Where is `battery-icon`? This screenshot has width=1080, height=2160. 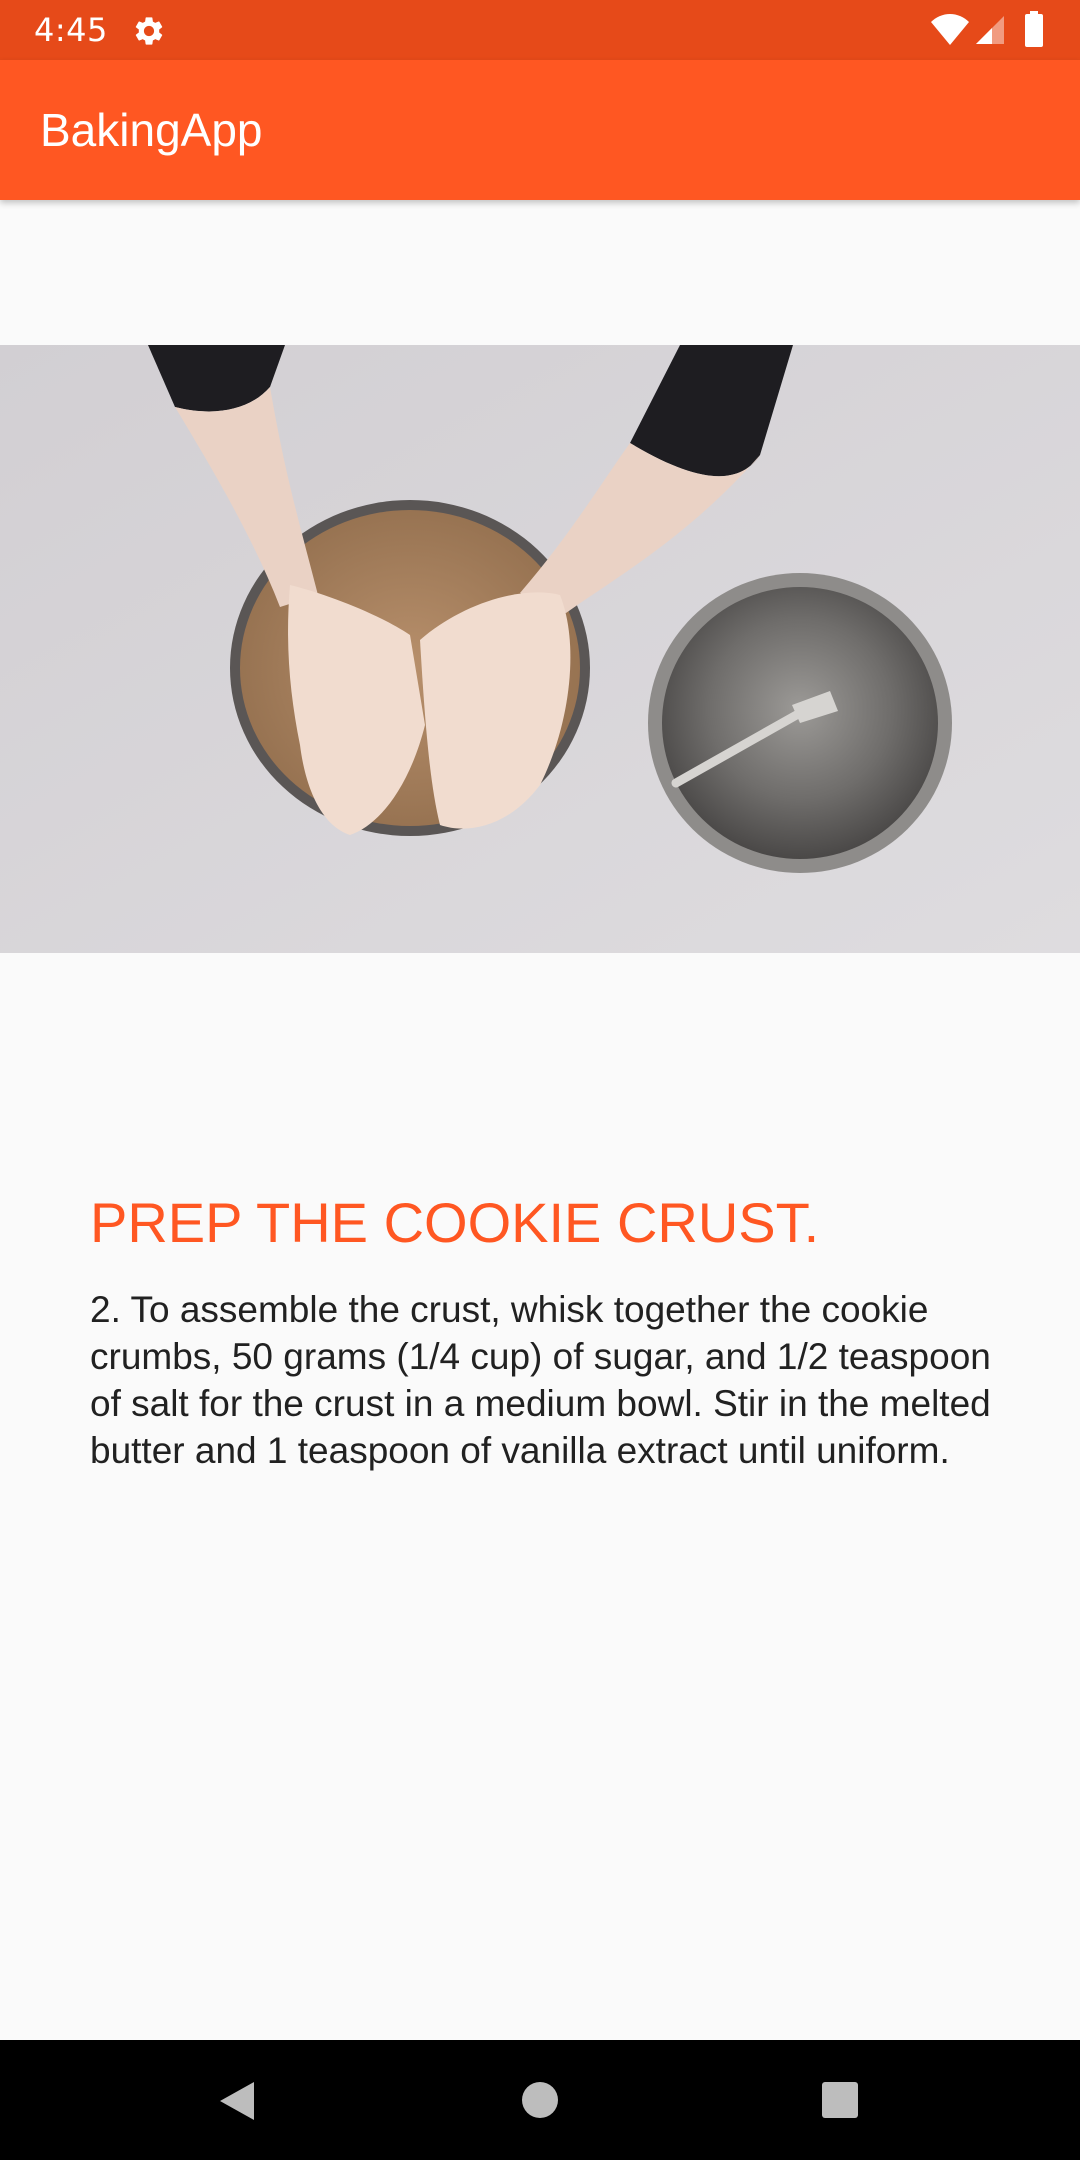
battery-icon is located at coordinates (1034, 29).